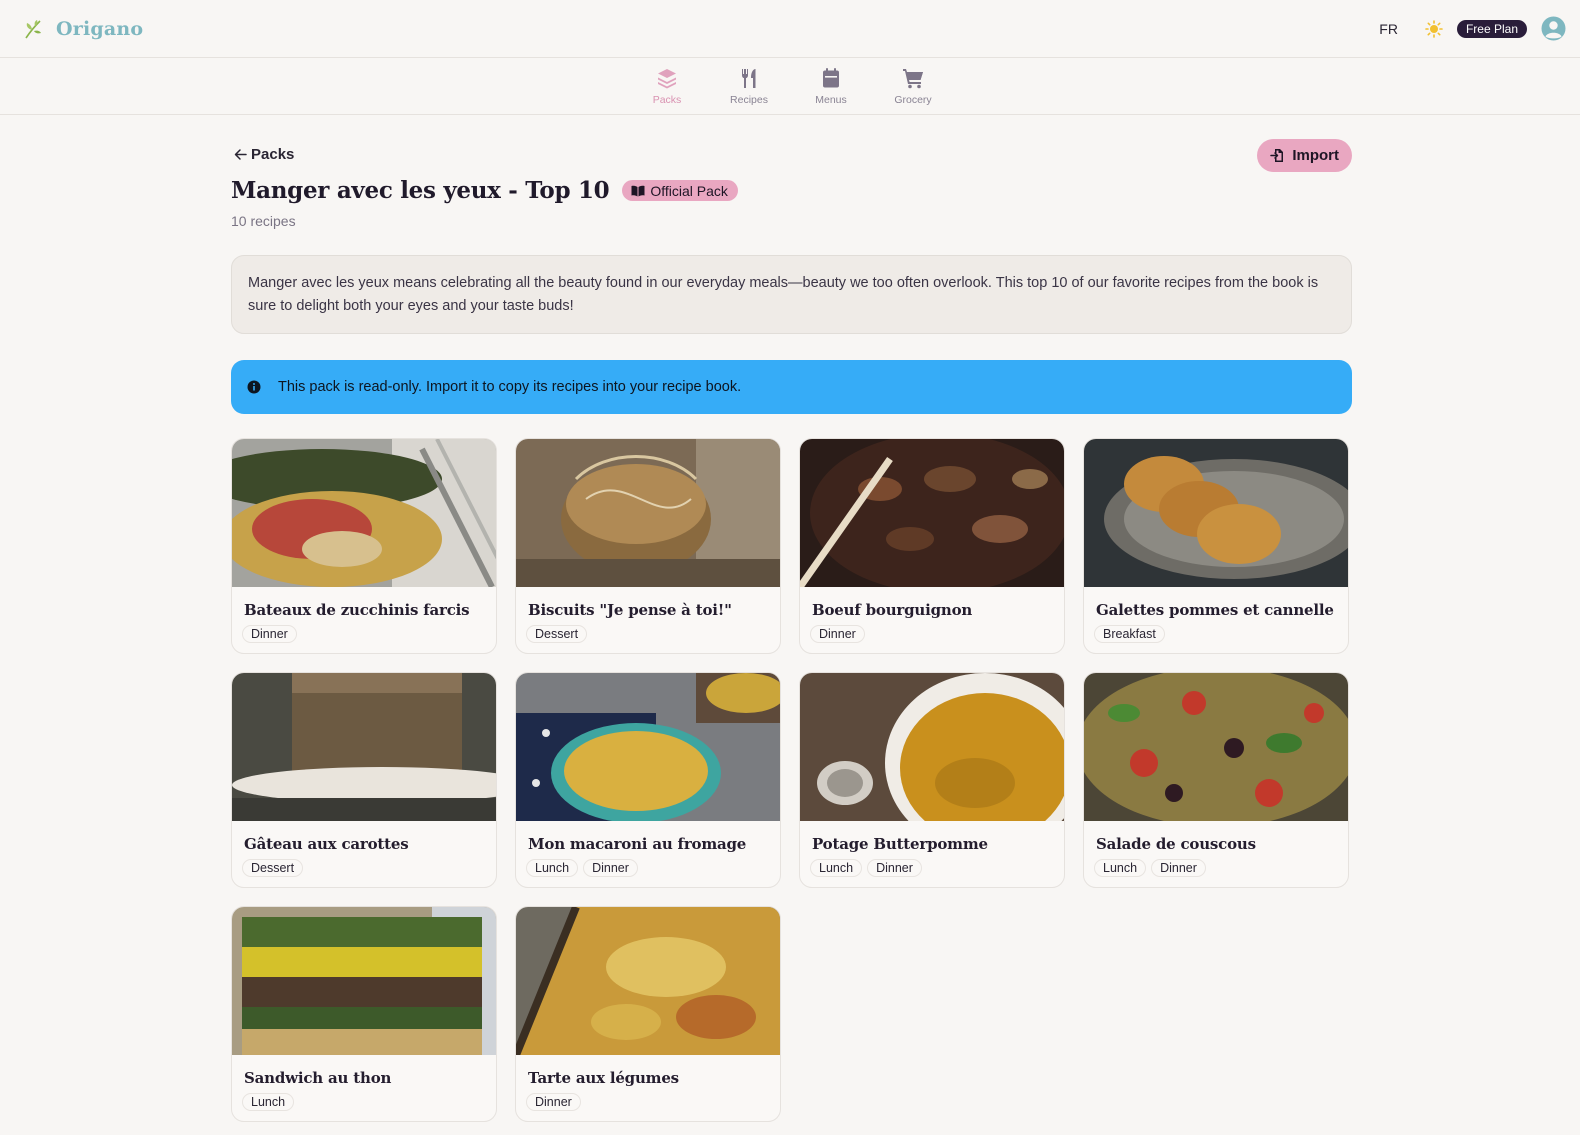  I want to click on nav-label: Grocery, so click(913, 99).